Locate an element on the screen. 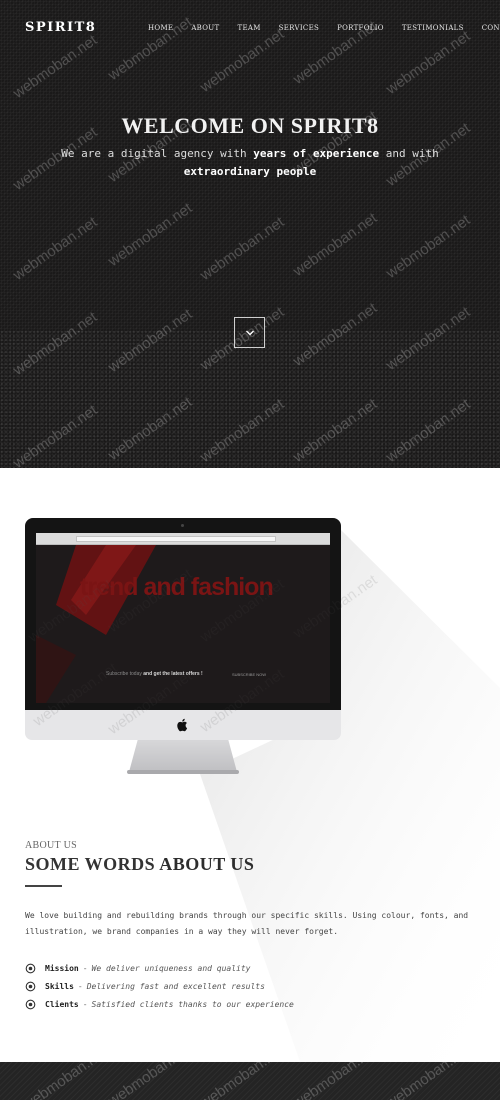 The width and height of the screenshot is (500, 1100). feature-label: Clients is located at coordinates (62, 1004).